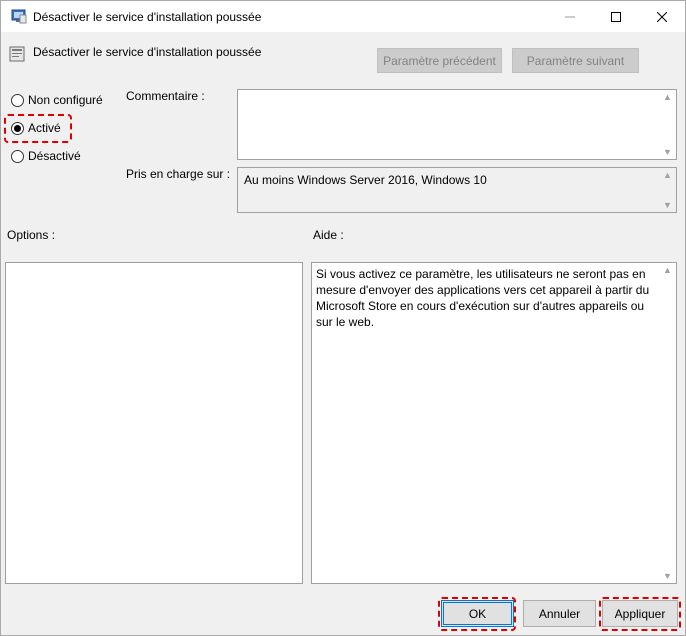  What do you see at coordinates (38, 128) in the screenshot?
I see `highlight-enabled` at bounding box center [38, 128].